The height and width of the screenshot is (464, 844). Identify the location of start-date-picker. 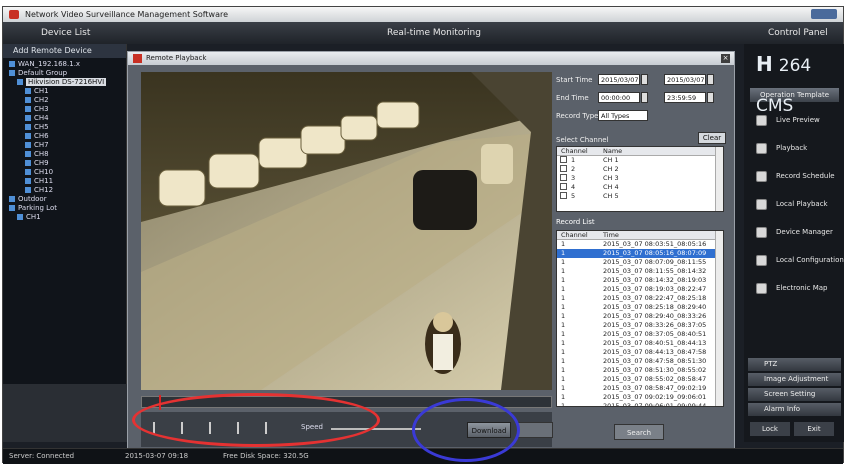
(644, 79).